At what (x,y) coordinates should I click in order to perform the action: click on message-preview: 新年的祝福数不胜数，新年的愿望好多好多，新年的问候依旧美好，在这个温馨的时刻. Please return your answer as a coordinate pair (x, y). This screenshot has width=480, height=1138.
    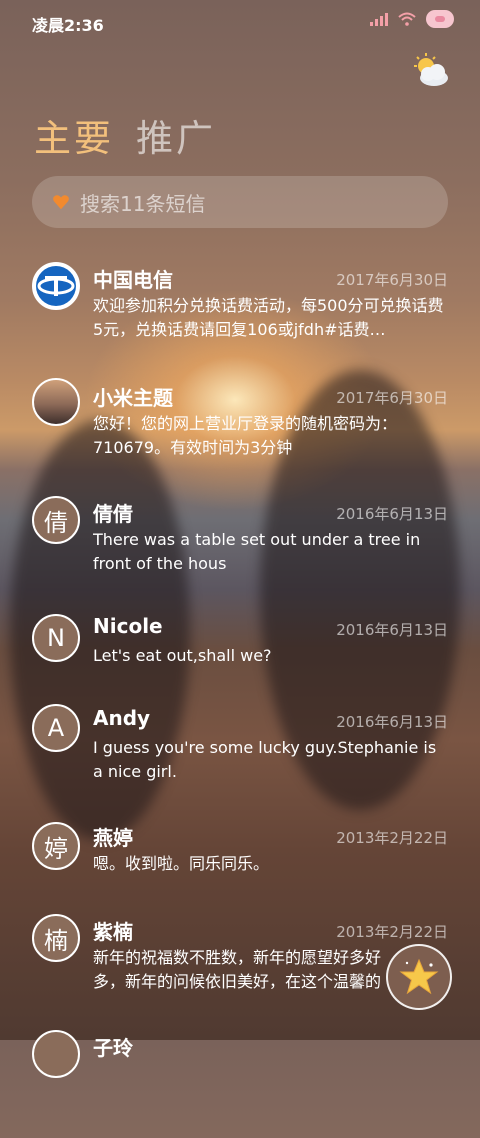
    Looking at the image, I should click on (237, 969).